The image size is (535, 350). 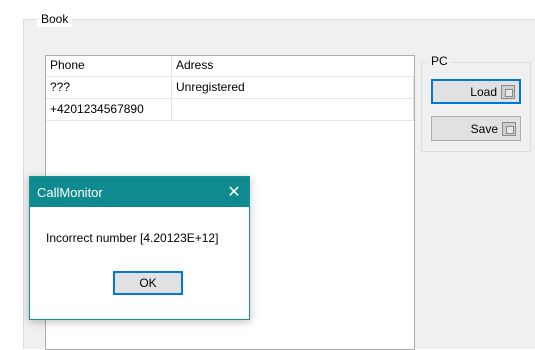 I want to click on dialog-titlebar: CallMonitor ✕, so click(x=139, y=192).